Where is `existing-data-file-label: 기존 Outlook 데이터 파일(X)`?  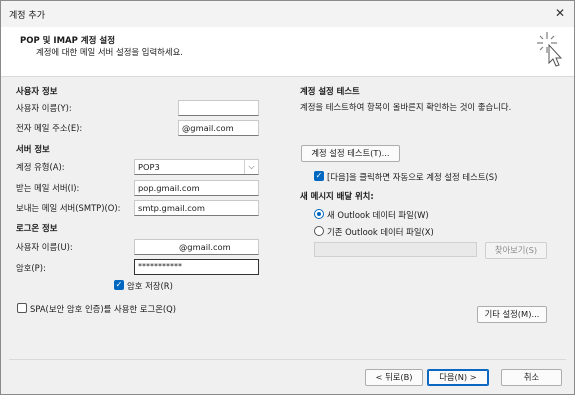
existing-data-file-label: 기존 Outlook 데이터 파일(X) is located at coordinates (380, 232).